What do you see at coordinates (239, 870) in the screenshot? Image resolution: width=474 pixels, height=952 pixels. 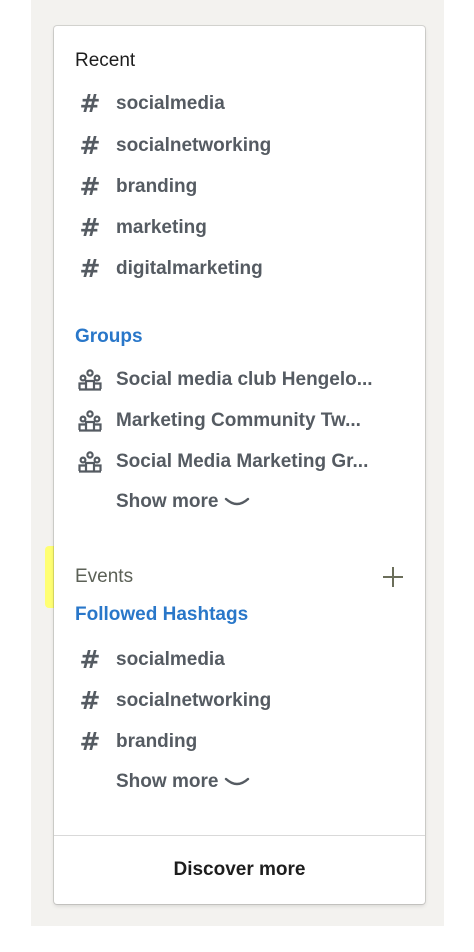 I see `discover-more-button: Discover more` at bounding box center [239, 870].